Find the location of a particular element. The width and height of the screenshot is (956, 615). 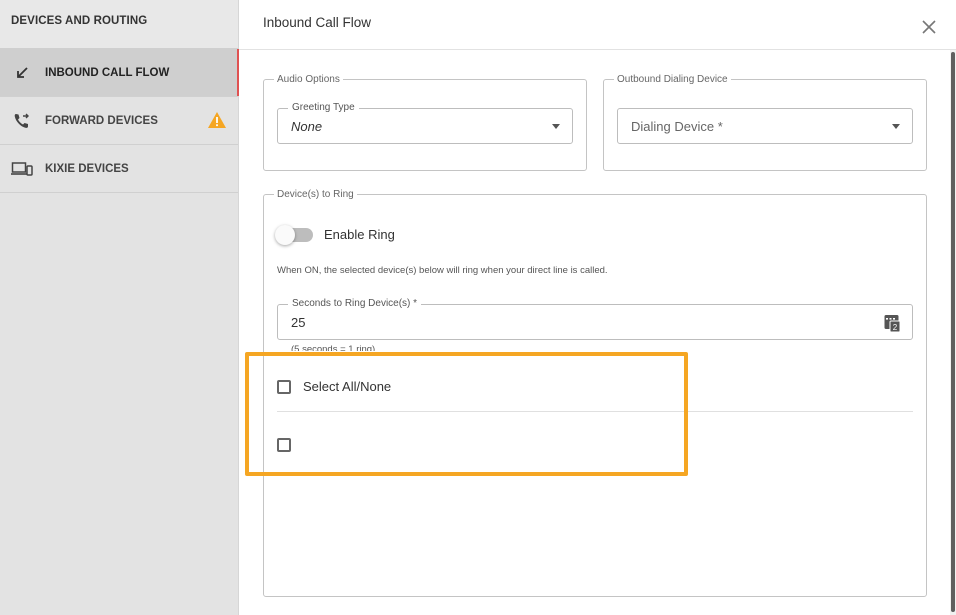

greeting-type-value: None is located at coordinates (307, 126).